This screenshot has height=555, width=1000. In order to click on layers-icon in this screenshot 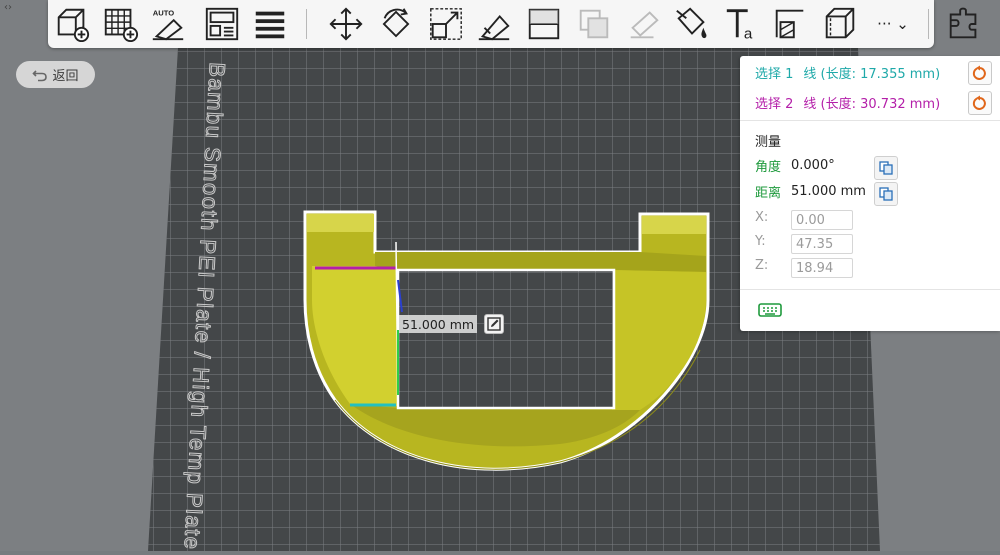, I will do `click(270, 24)`.